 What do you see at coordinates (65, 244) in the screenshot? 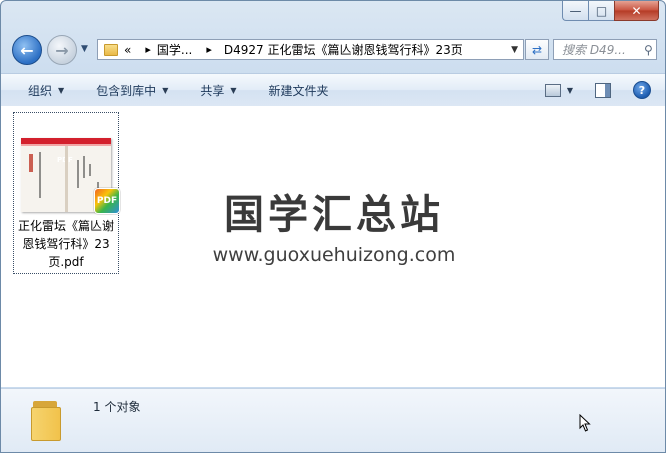
I see `file-name: 正化雷坛《篇亾谢恩钱驾行科》23页.pdf` at bounding box center [65, 244].